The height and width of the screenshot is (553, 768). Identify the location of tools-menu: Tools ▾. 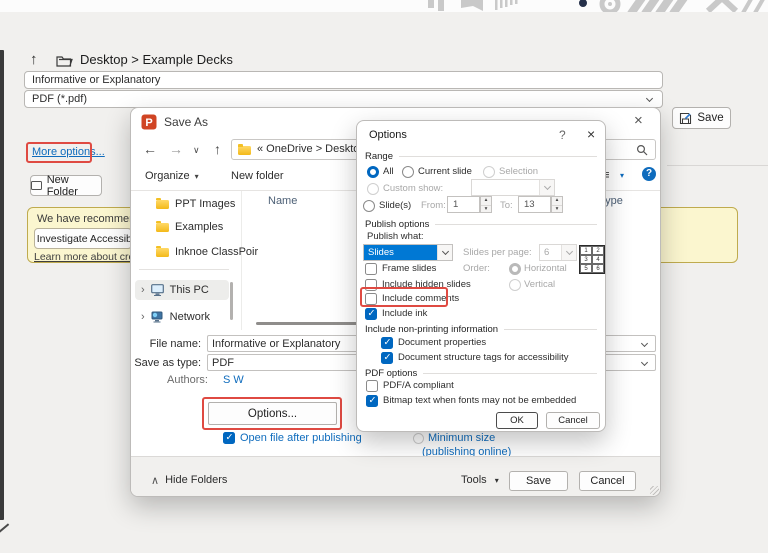
(480, 480).